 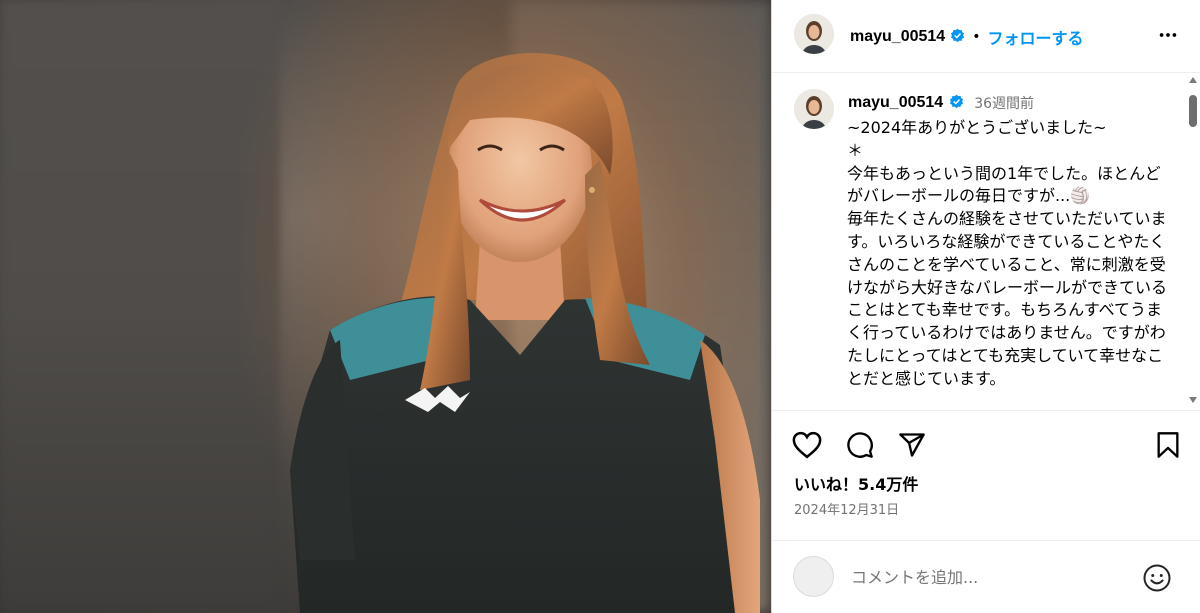 I want to click on action-bar, so click(x=986, y=441).